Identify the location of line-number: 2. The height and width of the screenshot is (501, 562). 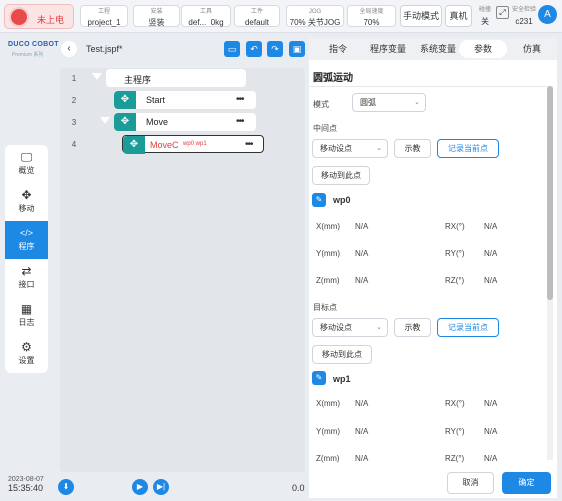
(74, 100).